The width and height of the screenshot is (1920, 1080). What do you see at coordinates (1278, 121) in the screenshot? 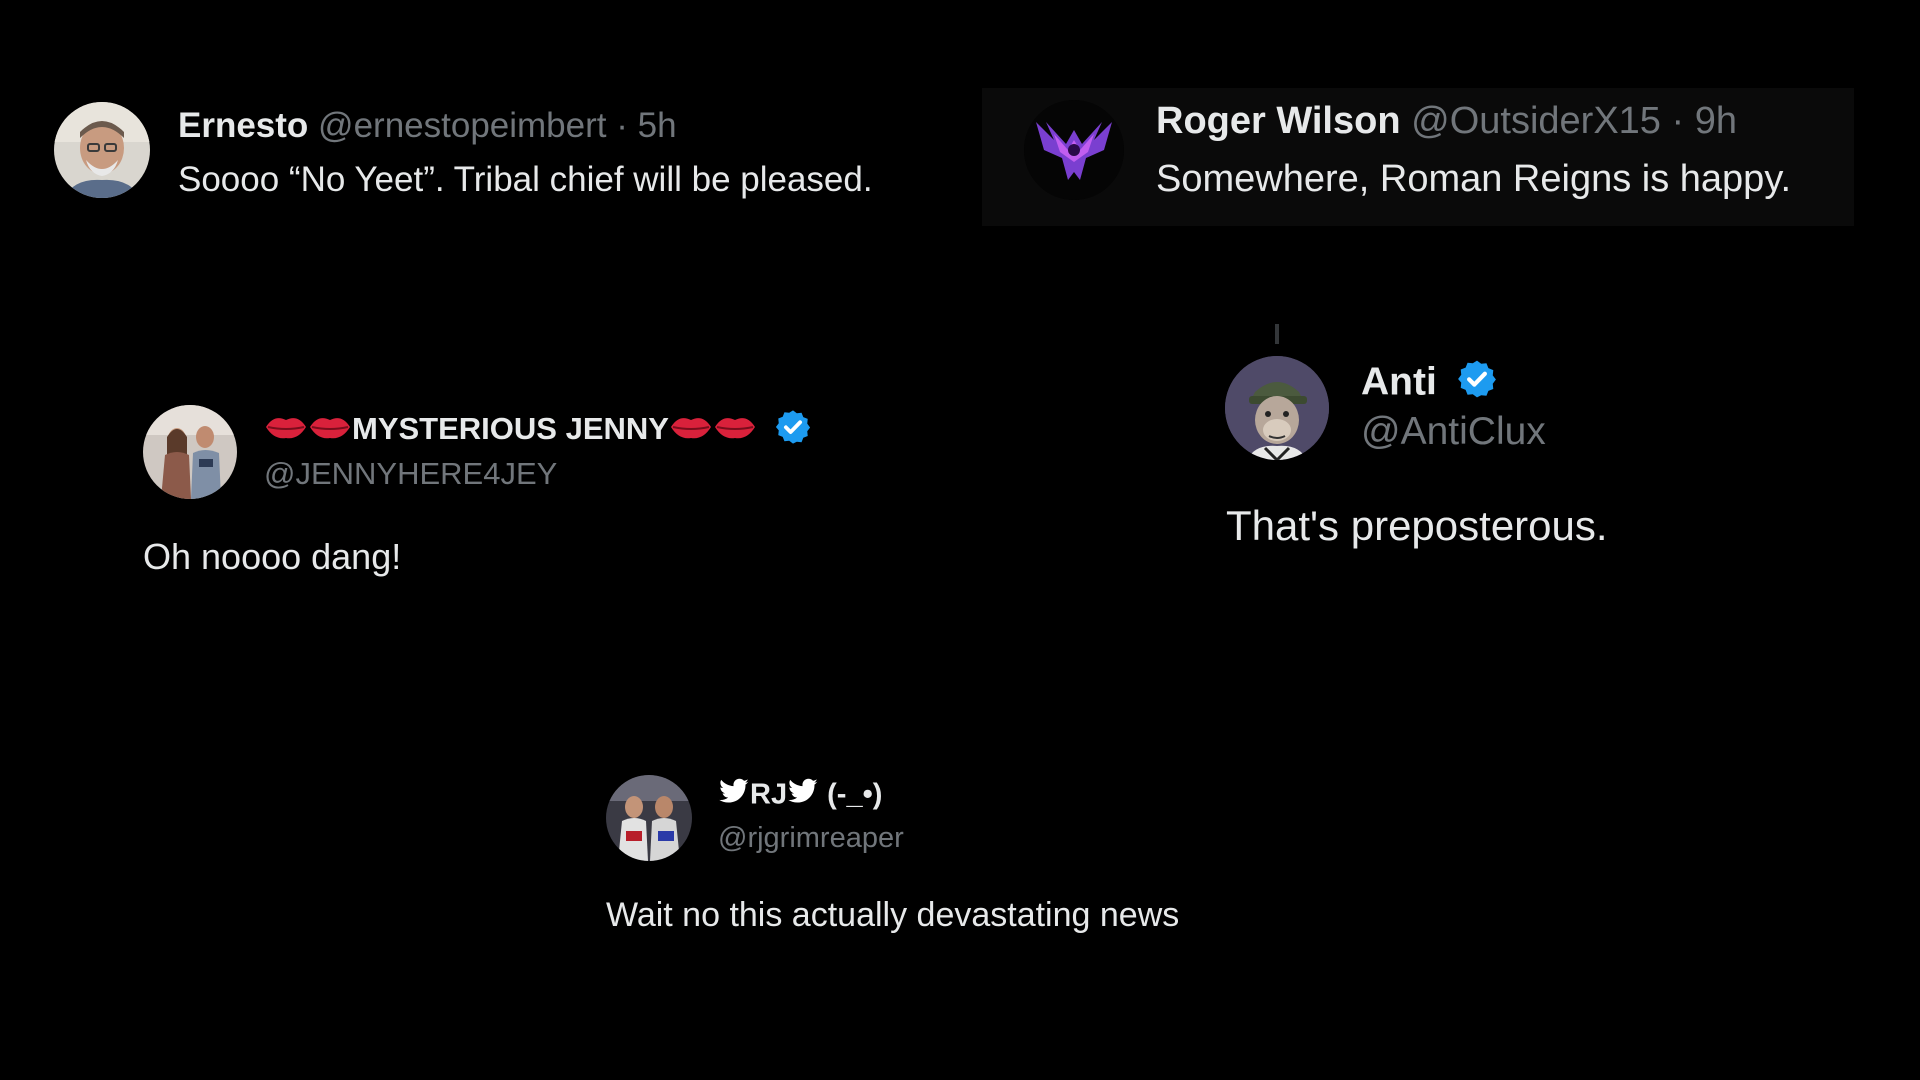
I see `display-name: Roger Wilson` at bounding box center [1278, 121].